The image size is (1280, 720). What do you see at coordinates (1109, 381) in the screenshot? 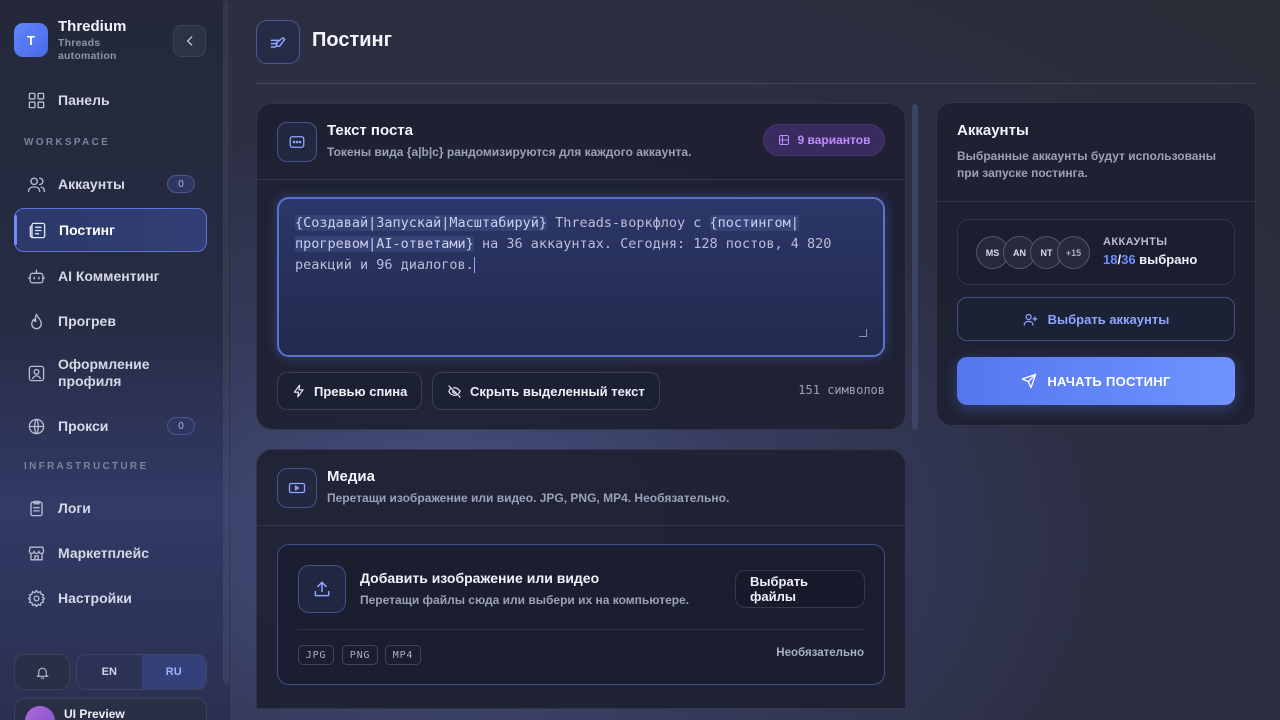
I see `start-posting-label: НАЧАТЬ ПОСТИНГ` at bounding box center [1109, 381].